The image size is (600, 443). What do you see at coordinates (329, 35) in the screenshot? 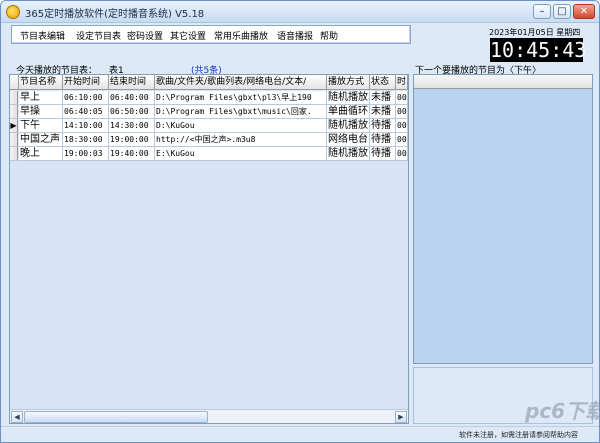
I see `menu-help: 帮助` at bounding box center [329, 35].